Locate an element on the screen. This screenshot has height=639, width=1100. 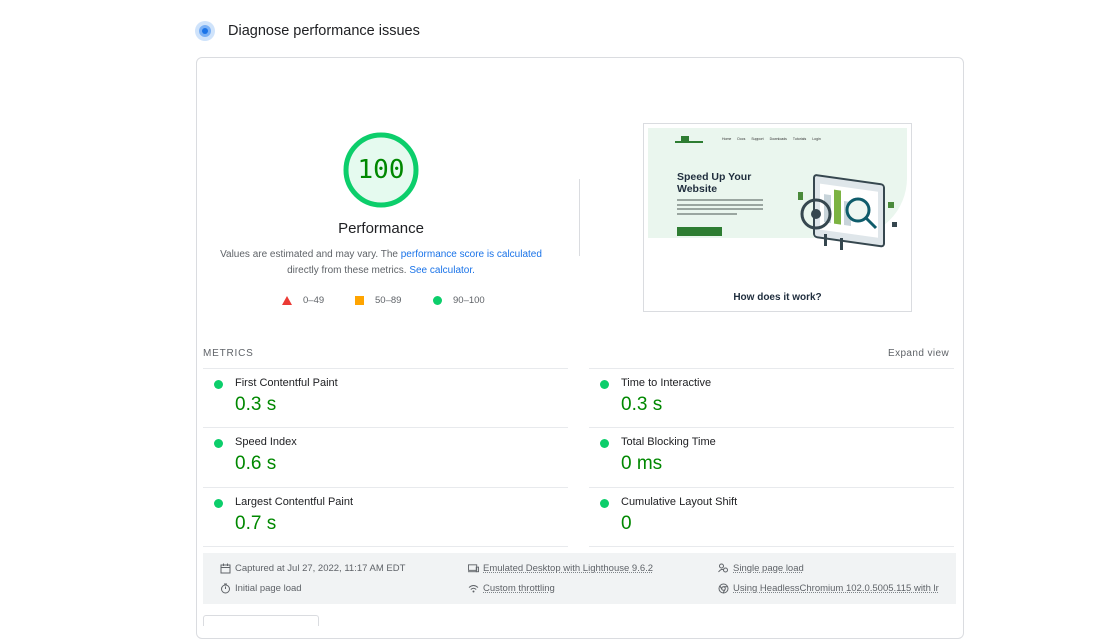
metric-value: 0.6 s is located at coordinates (256, 463).